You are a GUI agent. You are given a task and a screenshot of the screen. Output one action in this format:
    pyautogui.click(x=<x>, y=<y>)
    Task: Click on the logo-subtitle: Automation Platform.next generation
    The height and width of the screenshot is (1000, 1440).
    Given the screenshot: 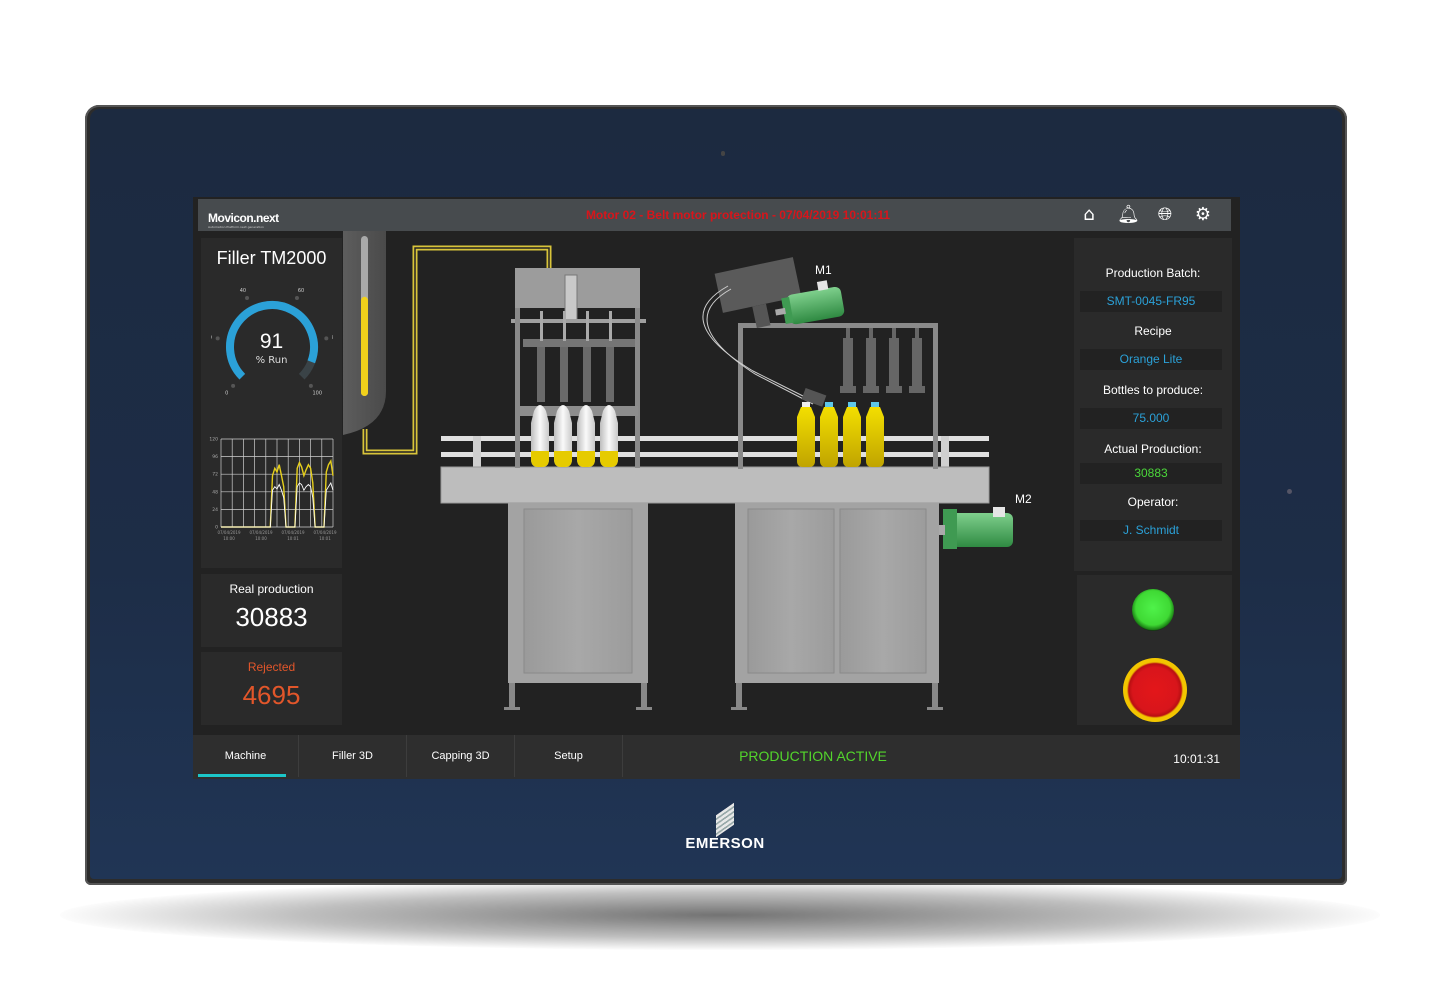 What is the action you would take?
    pyautogui.click(x=236, y=227)
    